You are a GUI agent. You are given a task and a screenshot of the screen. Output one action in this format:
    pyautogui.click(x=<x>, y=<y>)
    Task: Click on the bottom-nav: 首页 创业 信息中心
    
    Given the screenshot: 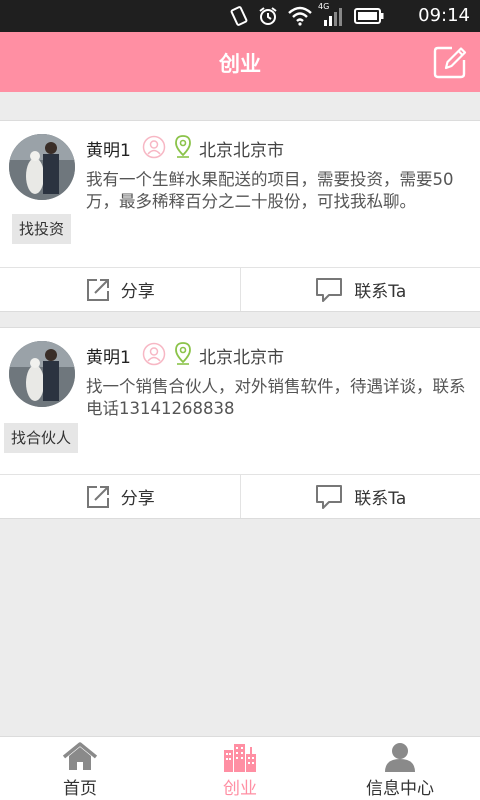 What is the action you would take?
    pyautogui.click(x=240, y=768)
    